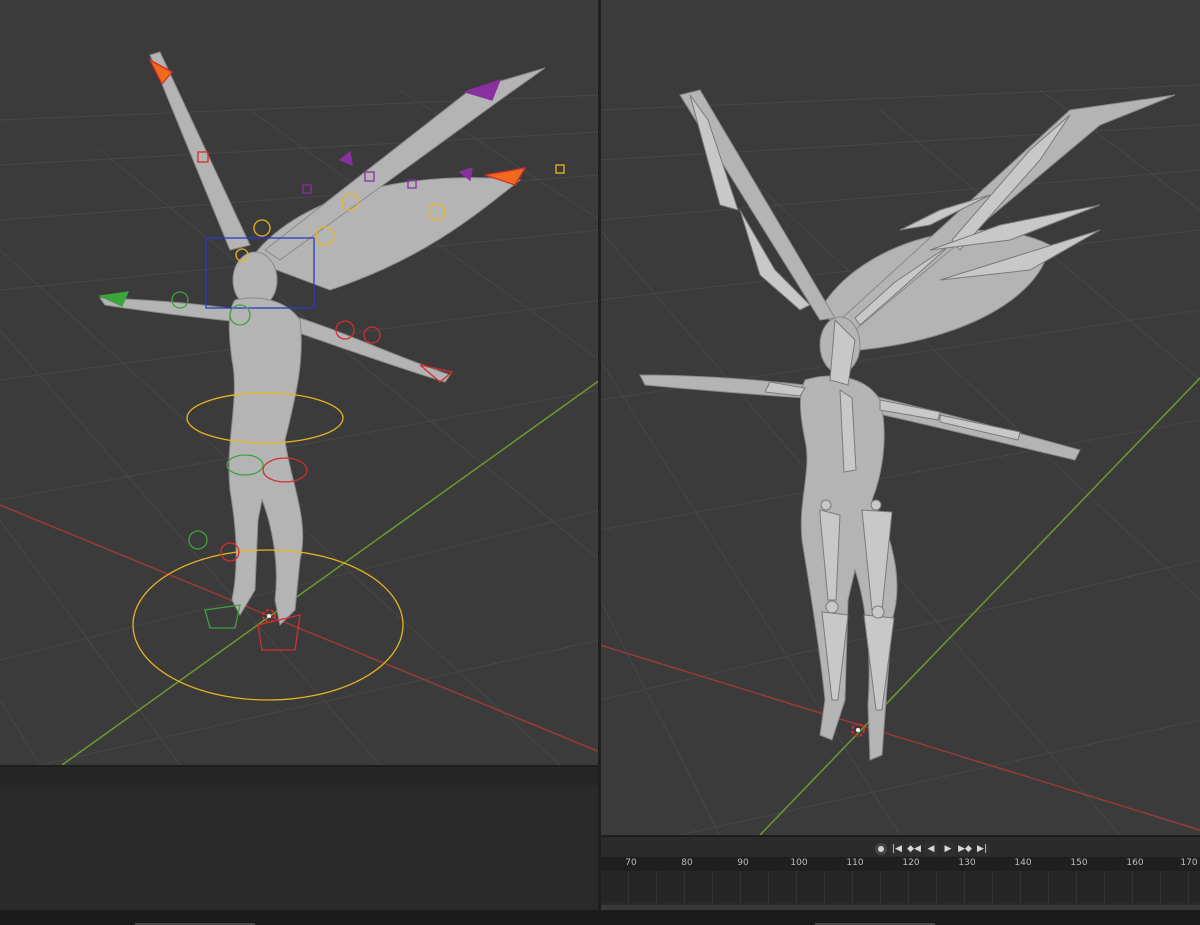  Describe the element at coordinates (897, 849) in the screenshot. I see `jump-start-icon: |◀` at that location.